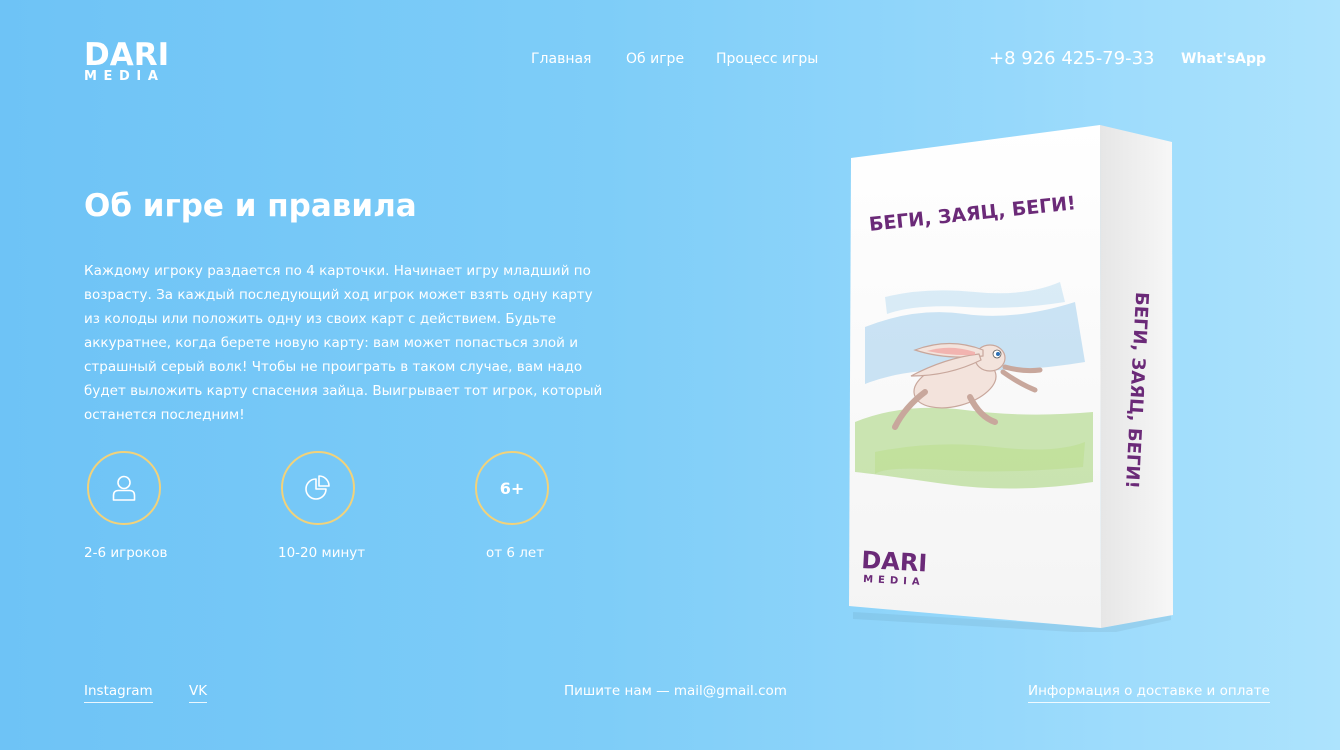 The width and height of the screenshot is (1340, 750). Describe the element at coordinates (126, 553) in the screenshot. I see `feature-label-players: 2-6 игроков` at that location.